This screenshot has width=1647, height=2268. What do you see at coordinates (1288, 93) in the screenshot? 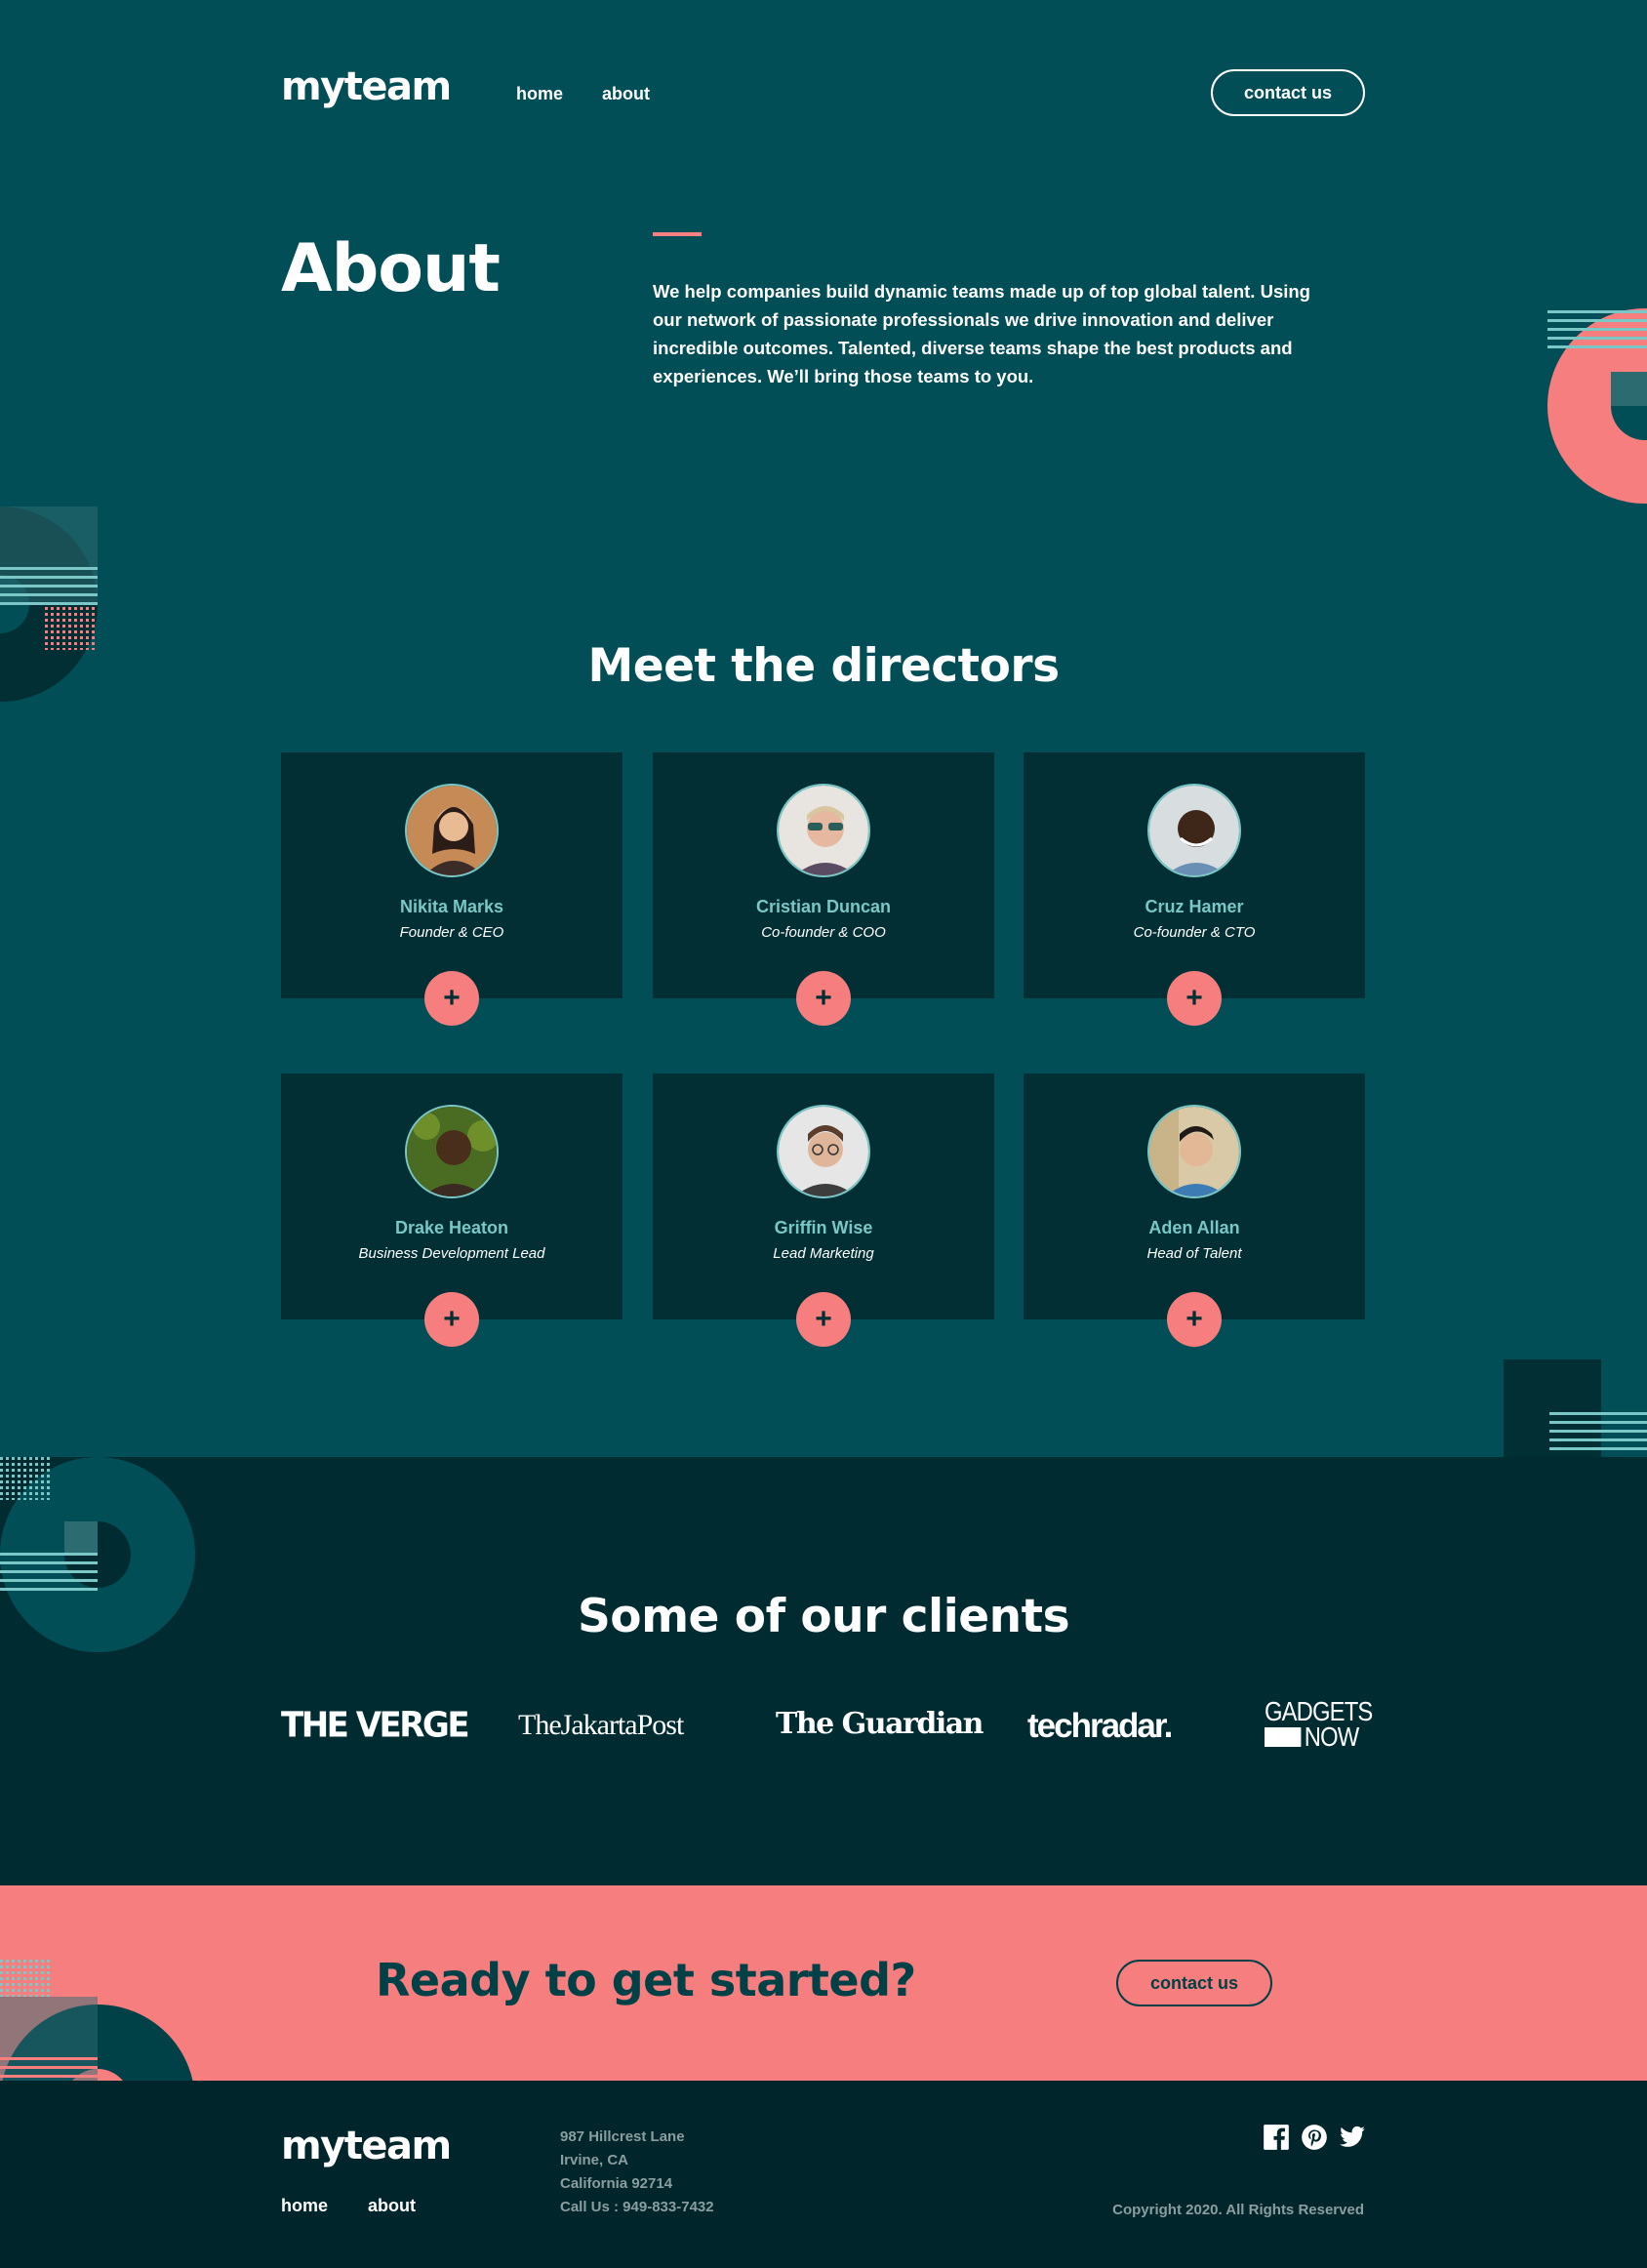
I see `contact-us-button: contact us` at bounding box center [1288, 93].